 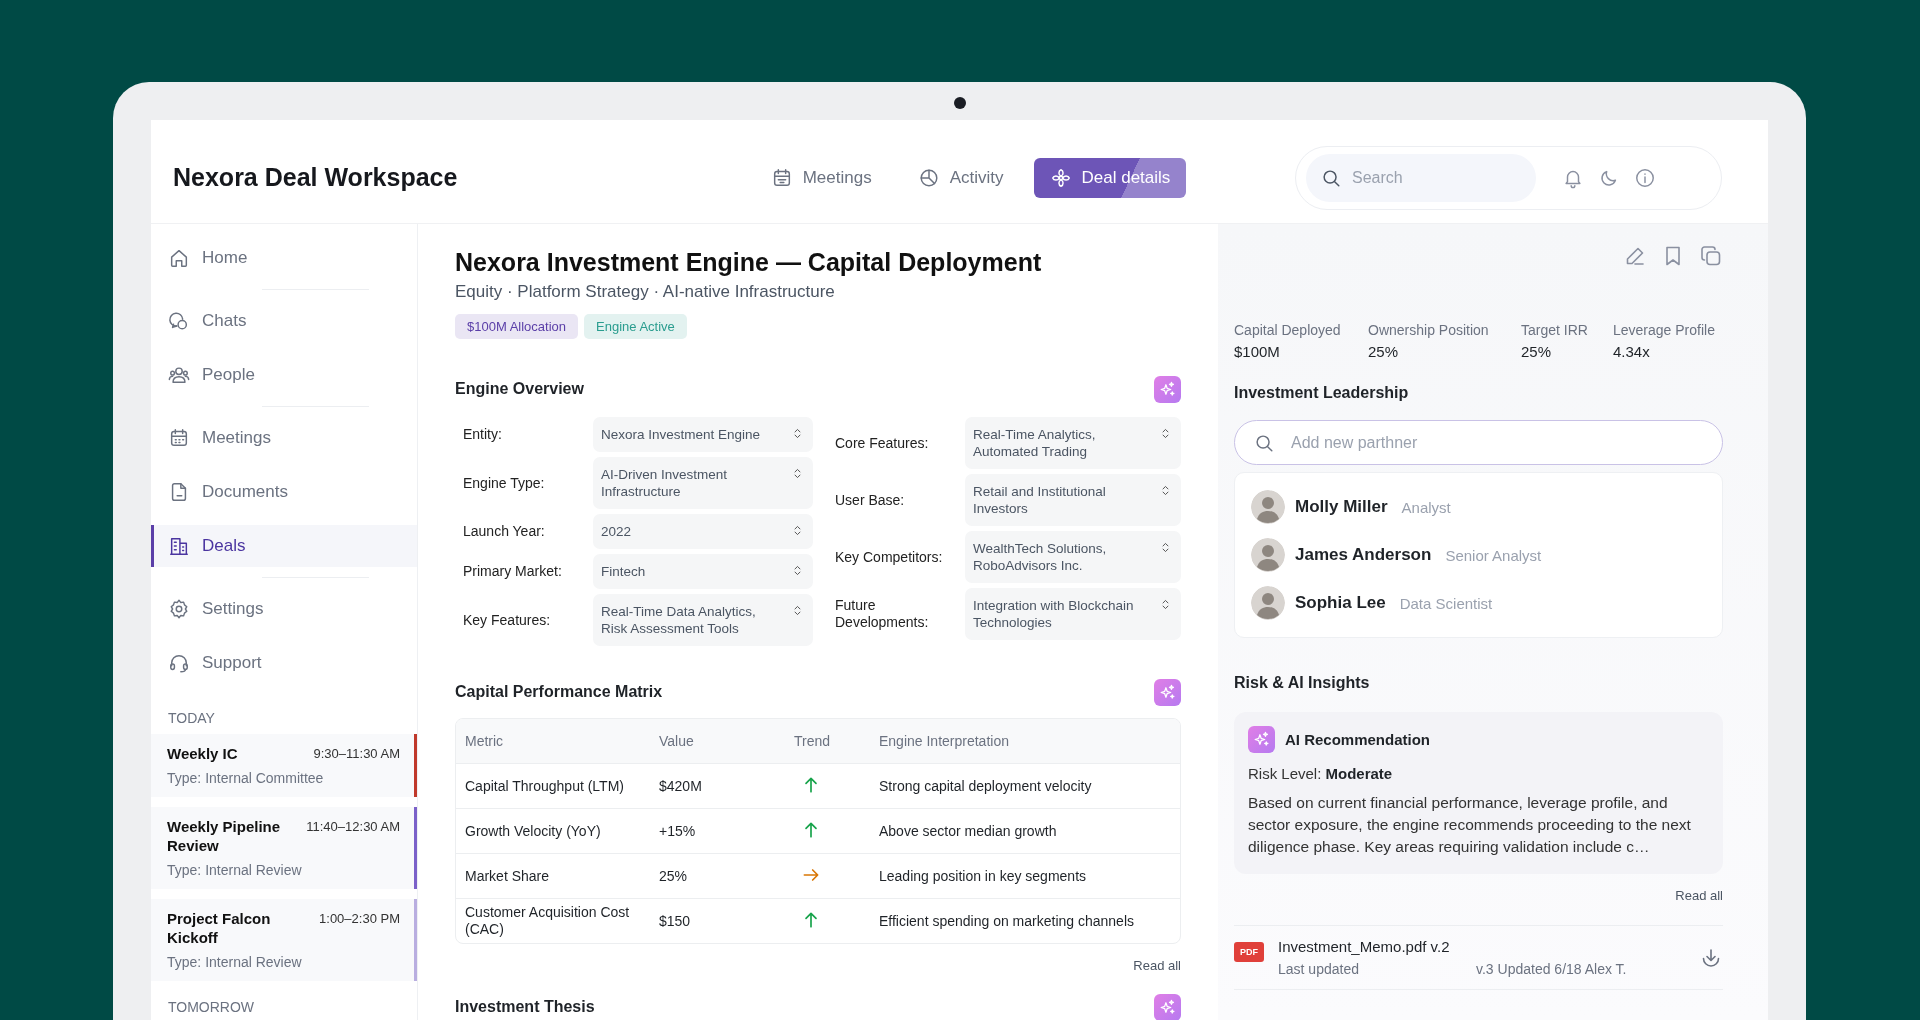 What do you see at coordinates (284, 546) in the screenshot?
I see `sidebar-item: Deals` at bounding box center [284, 546].